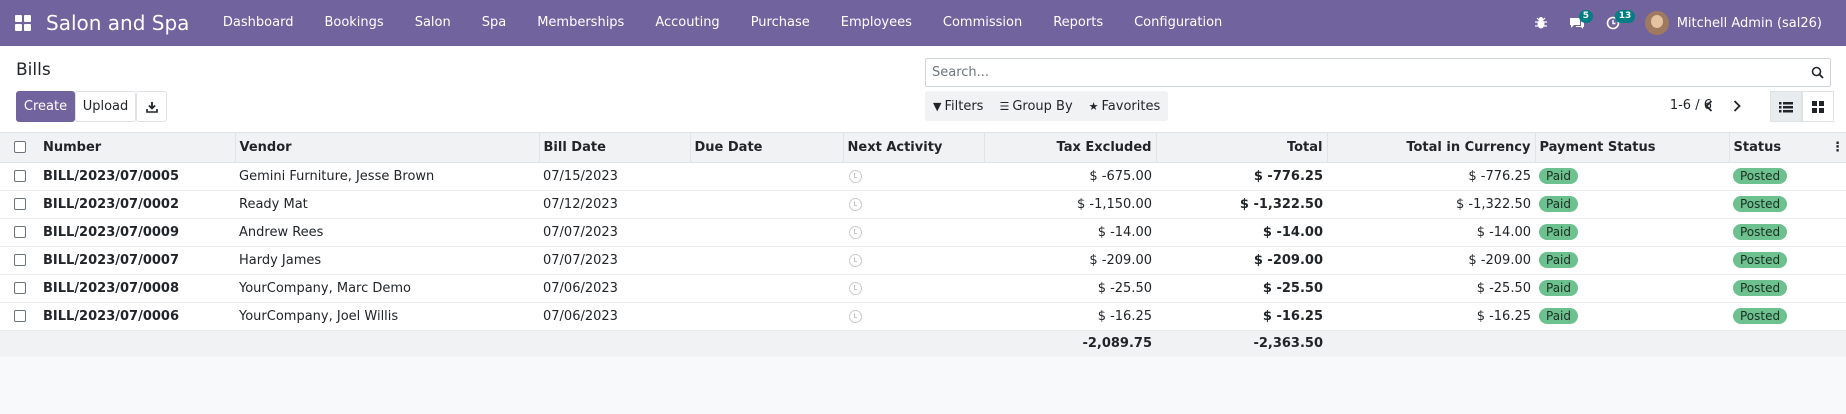 This screenshot has height=414, width=1846. Describe the element at coordinates (1749, 23) in the screenshot. I see `user-name: Mitchell Admin (sal26)` at that location.